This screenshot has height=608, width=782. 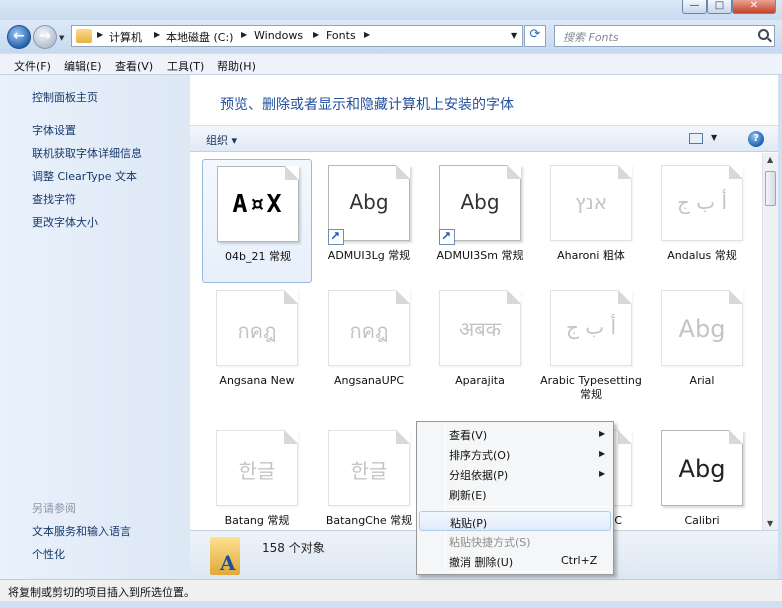 I want to click on context-menu-item: 分组依据(P) ▶, so click(x=515, y=474).